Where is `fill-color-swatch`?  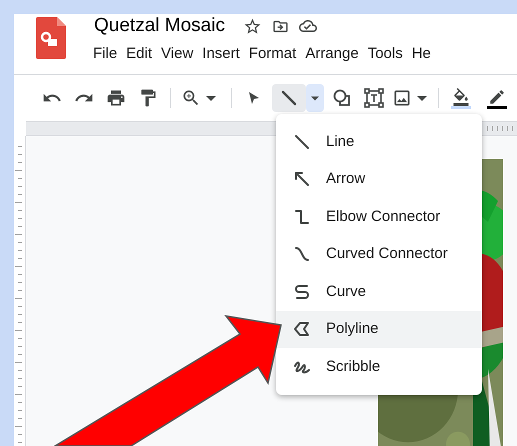 fill-color-swatch is located at coordinates (461, 107).